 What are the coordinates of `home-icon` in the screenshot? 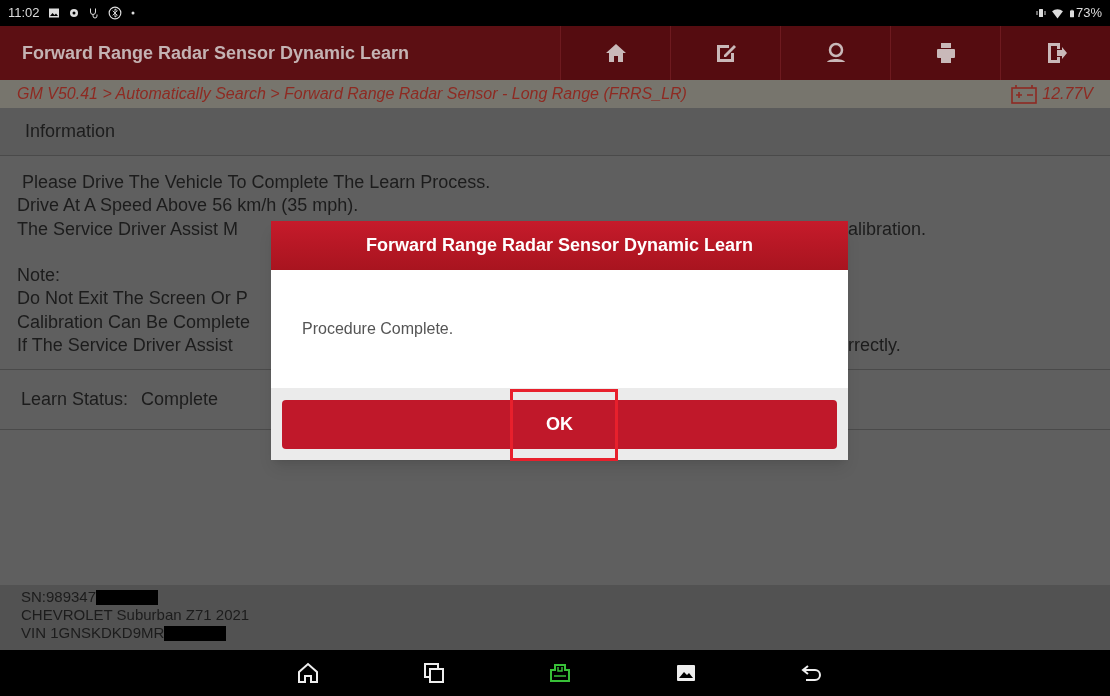 It's located at (308, 673).